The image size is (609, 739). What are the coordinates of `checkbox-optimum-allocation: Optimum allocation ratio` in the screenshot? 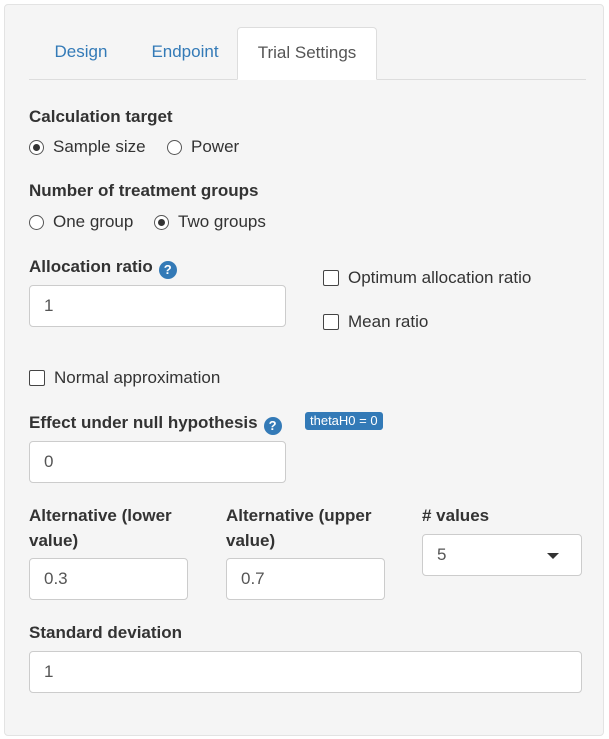 It's located at (427, 278).